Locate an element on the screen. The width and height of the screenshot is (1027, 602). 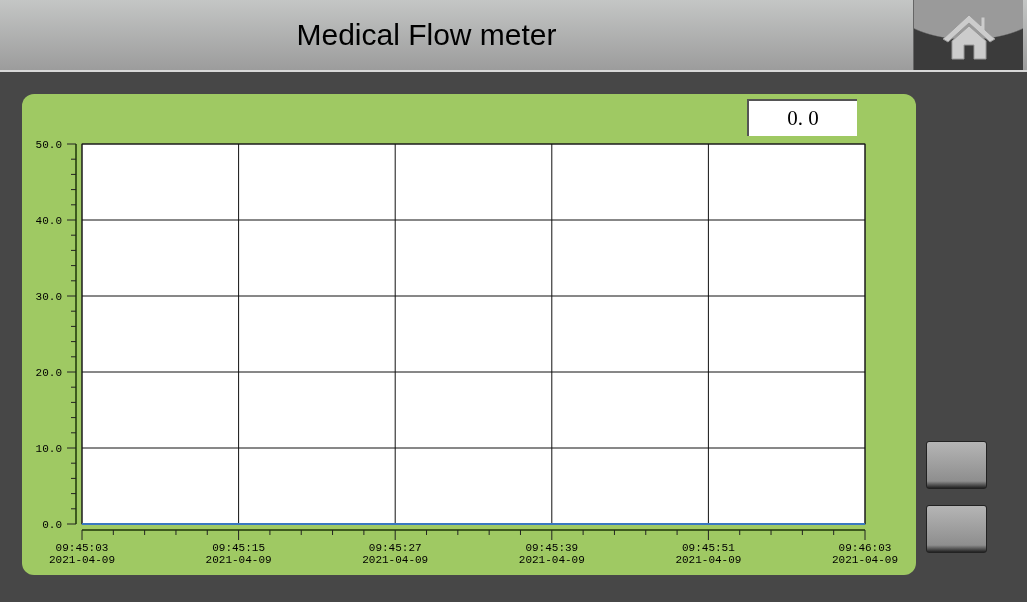
x-tick-label: 09:45:51 2021-04-09 is located at coordinates (708, 554).